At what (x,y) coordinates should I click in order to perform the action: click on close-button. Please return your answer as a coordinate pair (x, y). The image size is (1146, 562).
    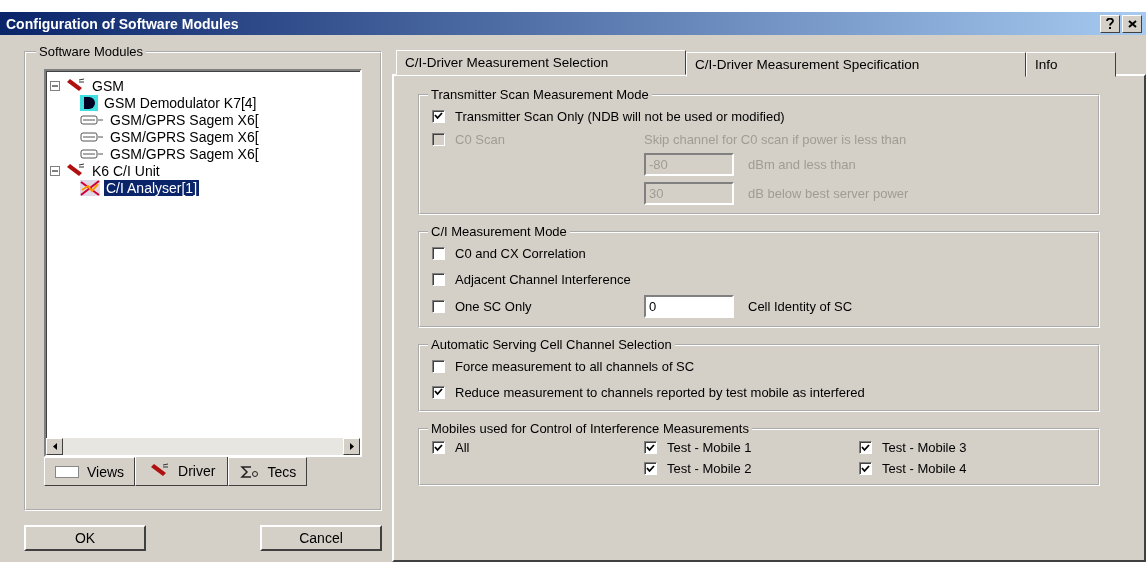
    Looking at the image, I should click on (1132, 23).